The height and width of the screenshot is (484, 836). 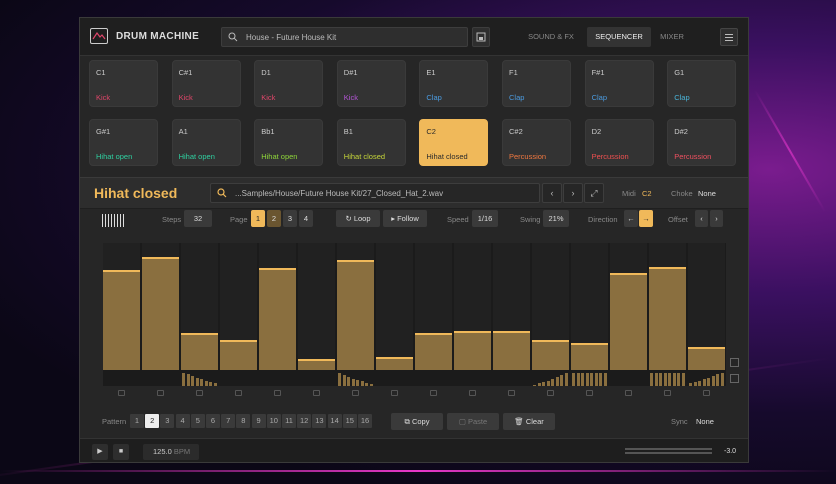 What do you see at coordinates (619, 83) in the screenshot?
I see `pad: F#1 Clap` at bounding box center [619, 83].